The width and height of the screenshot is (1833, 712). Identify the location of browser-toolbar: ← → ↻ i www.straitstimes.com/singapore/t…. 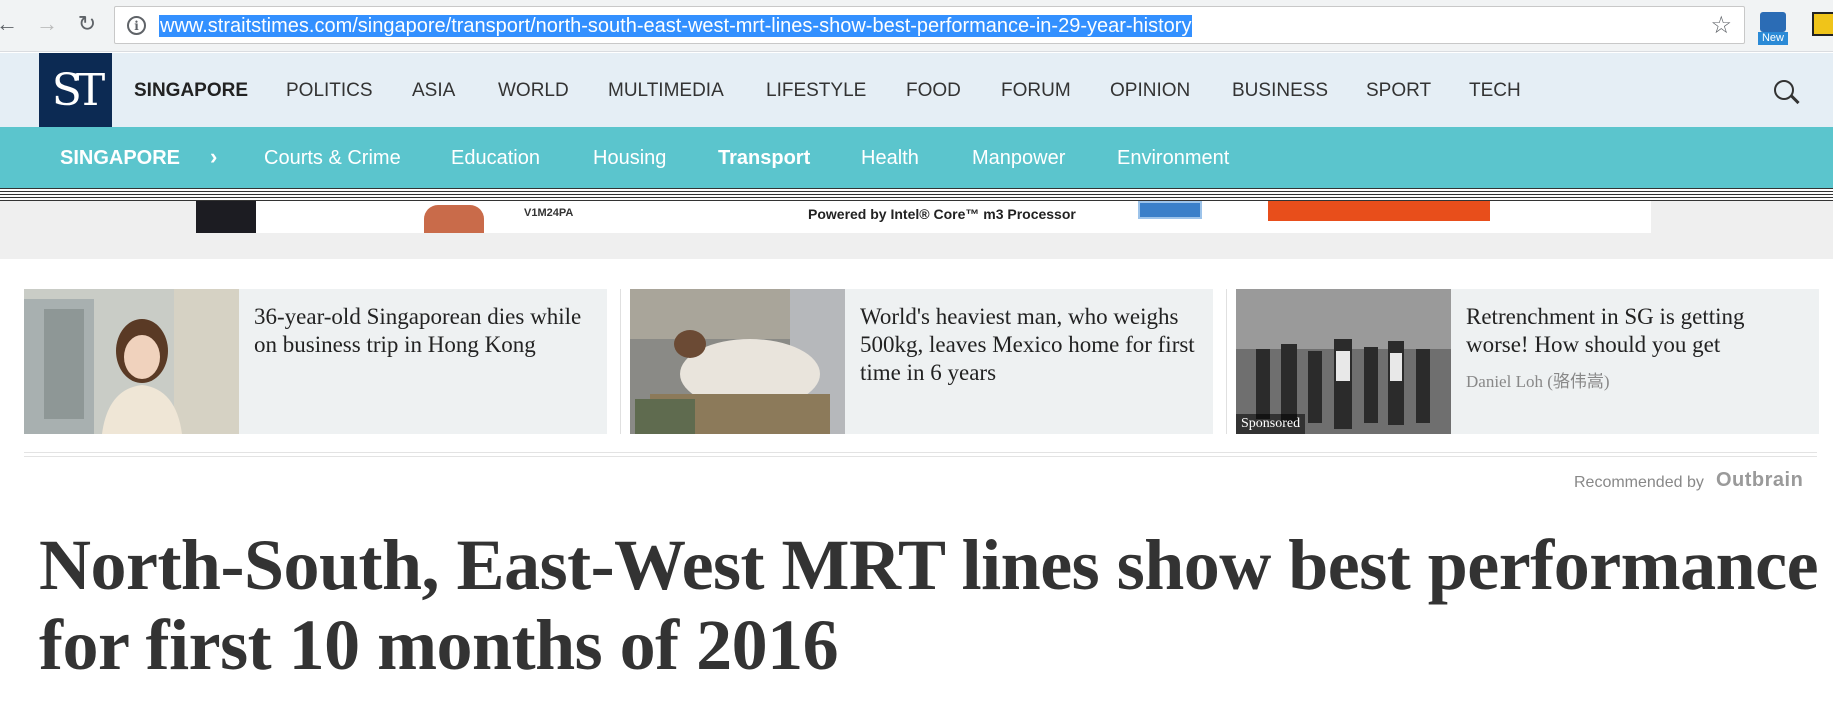
(916, 26).